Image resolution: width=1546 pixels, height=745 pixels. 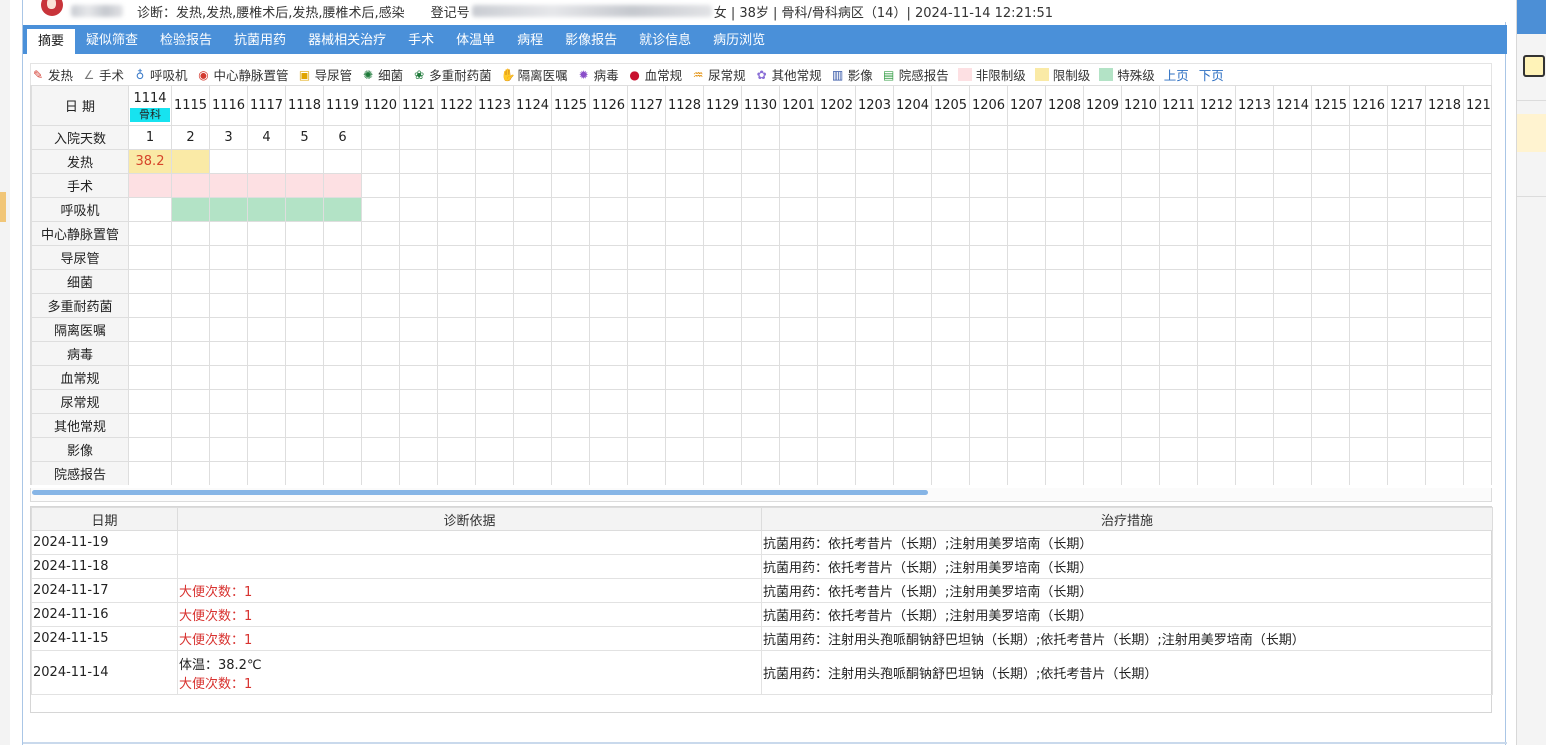 What do you see at coordinates (469, 590) in the screenshot?
I see `row-basis: 大便次数：1` at bounding box center [469, 590].